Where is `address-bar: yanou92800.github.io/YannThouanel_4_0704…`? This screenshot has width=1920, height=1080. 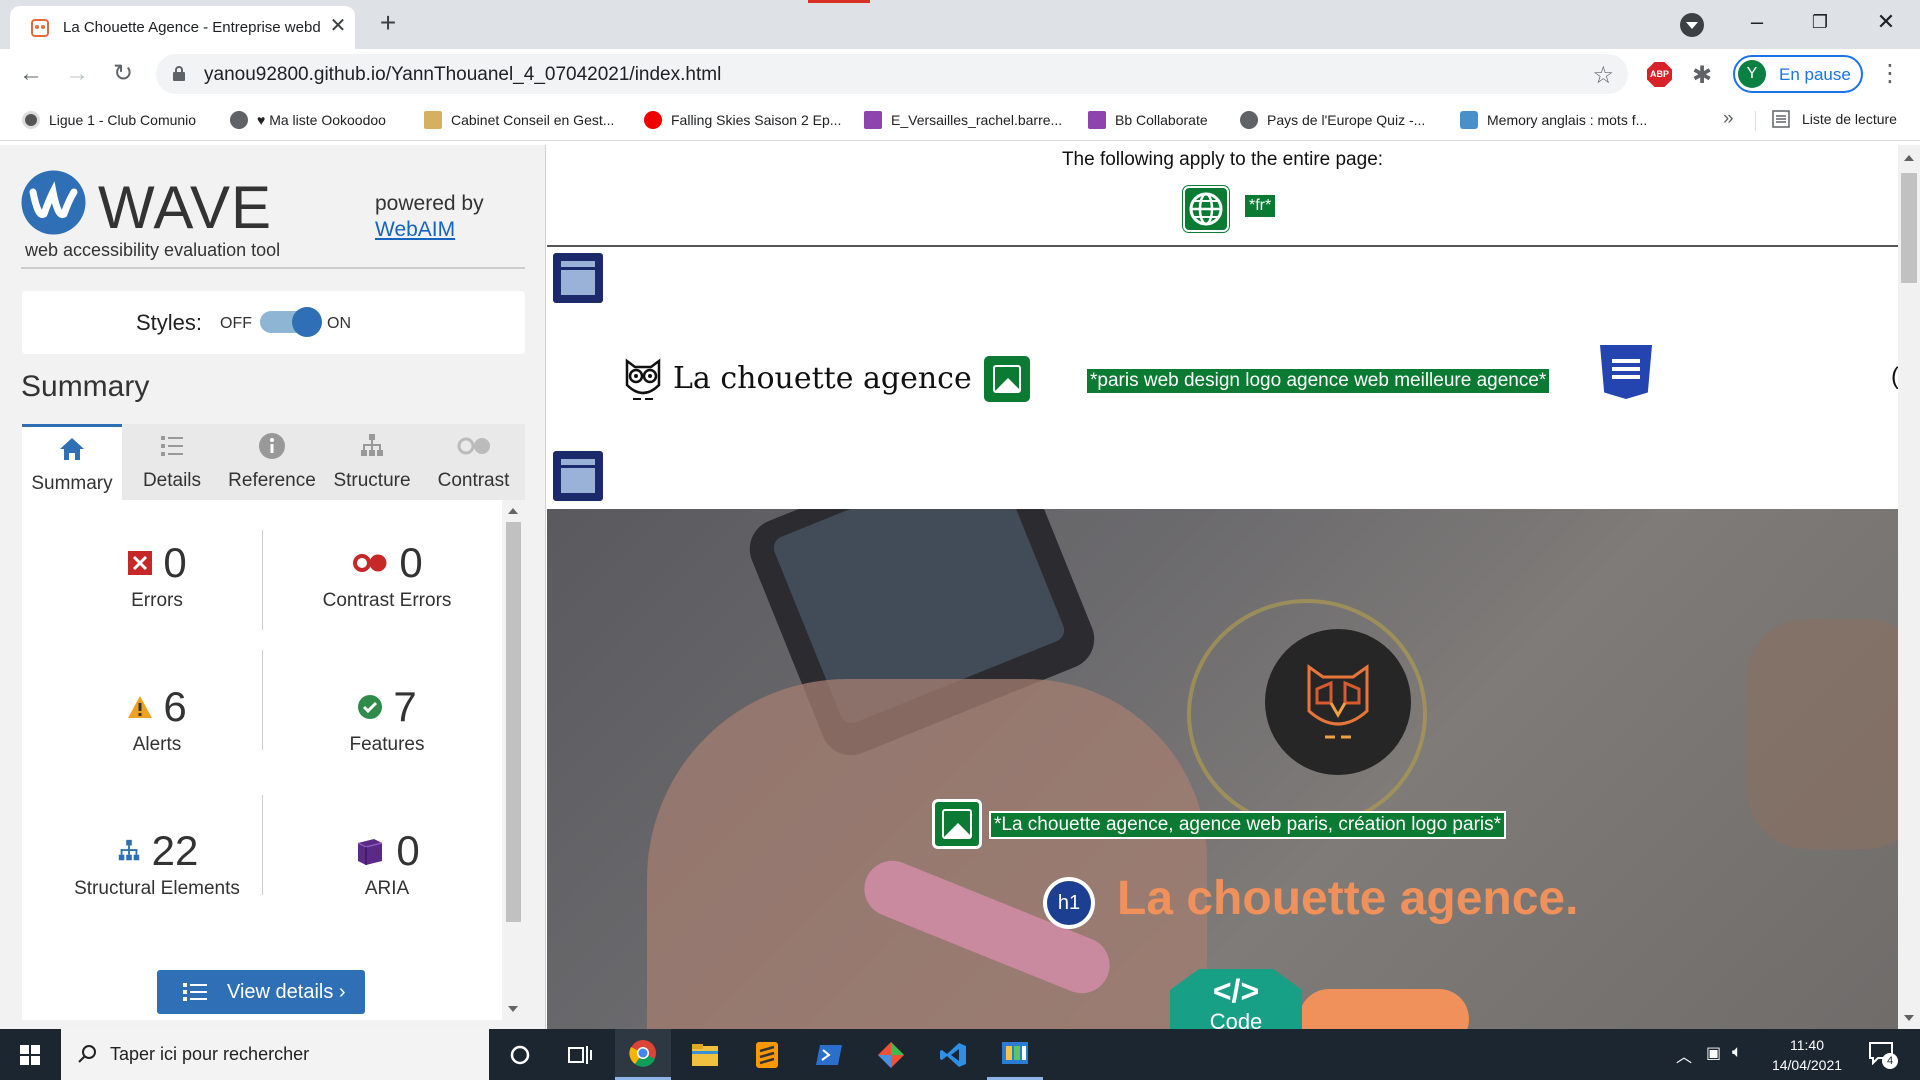
address-bar: yanou92800.github.io/YannThouanel_4_0704… is located at coordinates (892, 74).